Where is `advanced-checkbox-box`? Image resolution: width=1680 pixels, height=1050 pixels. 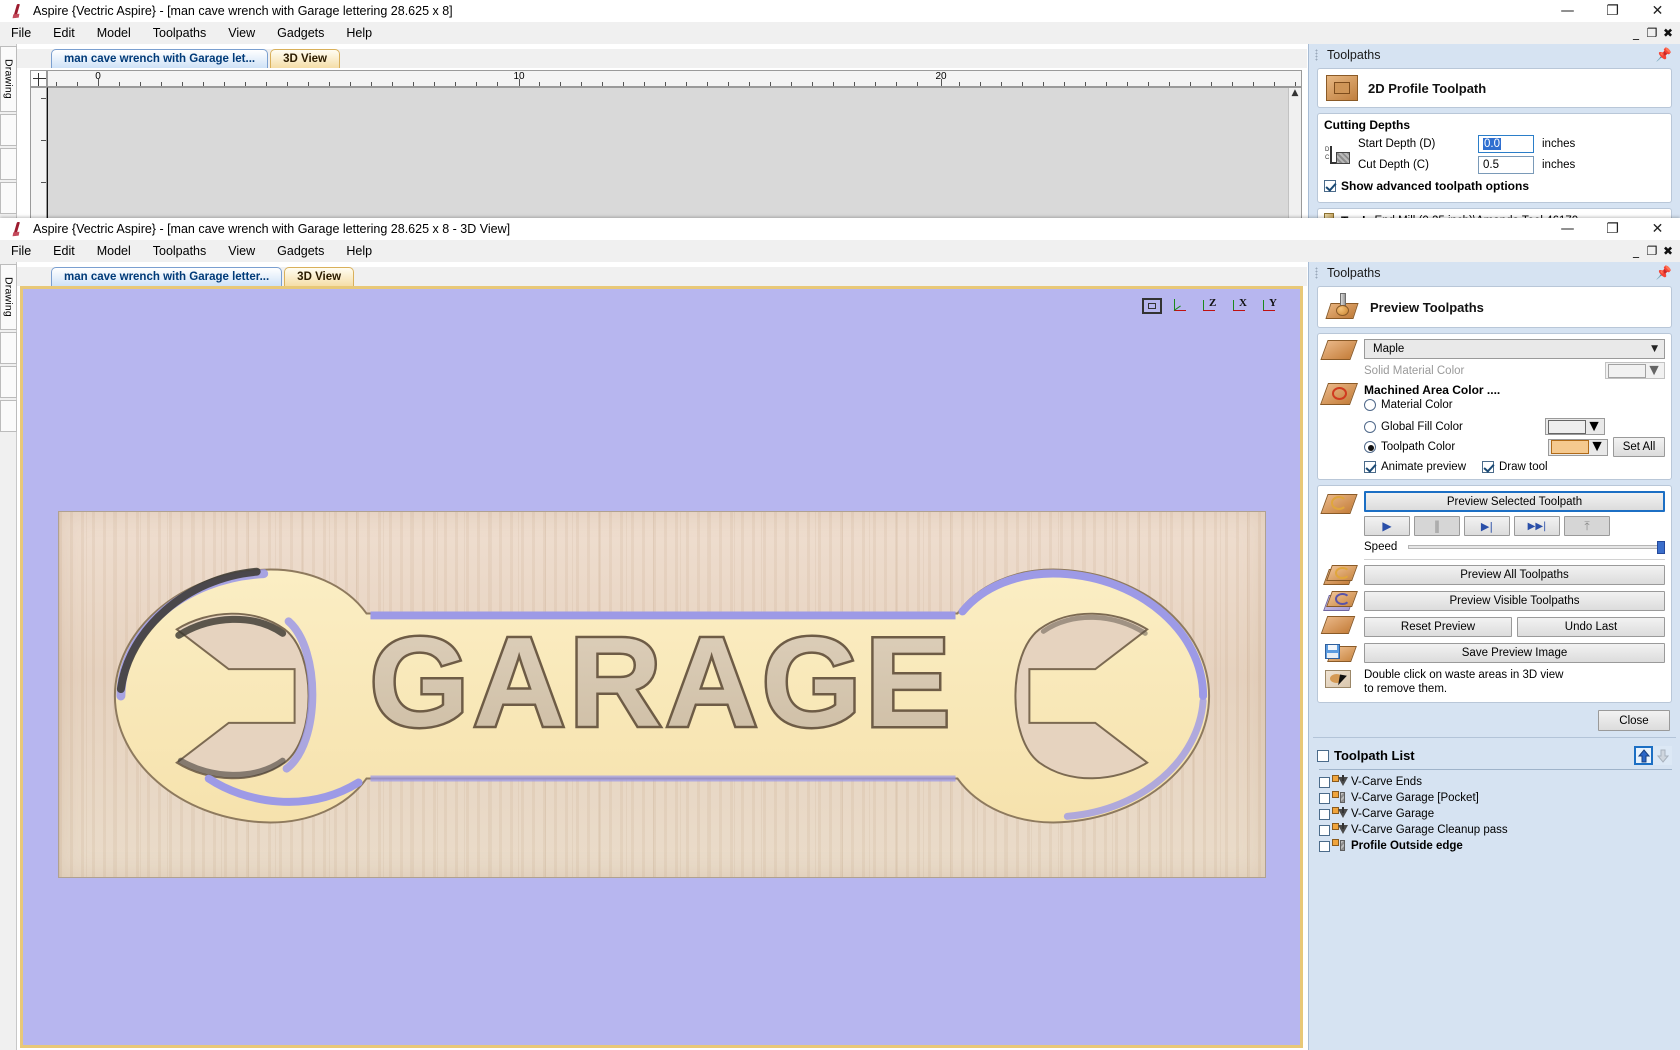
advanced-checkbox-box is located at coordinates (1330, 186).